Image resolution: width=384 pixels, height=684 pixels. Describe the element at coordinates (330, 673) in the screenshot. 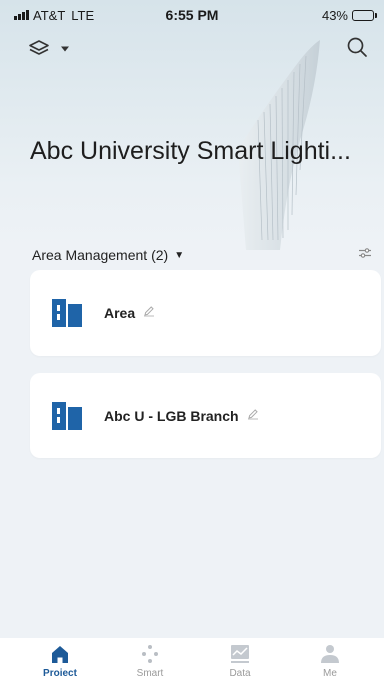

I see `nav-label-me: Me` at that location.